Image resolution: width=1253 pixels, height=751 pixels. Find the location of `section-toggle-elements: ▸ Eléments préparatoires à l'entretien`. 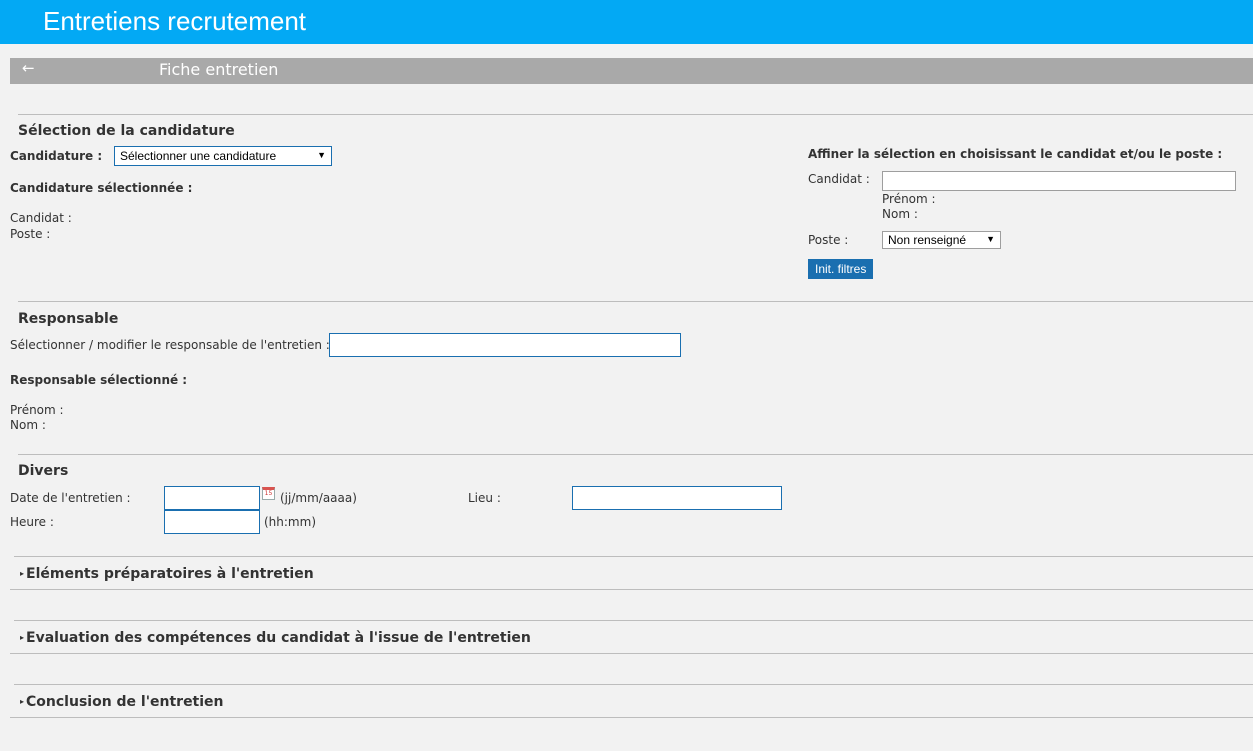

section-toggle-elements: ▸ Eléments préparatoires à l'entretien is located at coordinates (167, 574).